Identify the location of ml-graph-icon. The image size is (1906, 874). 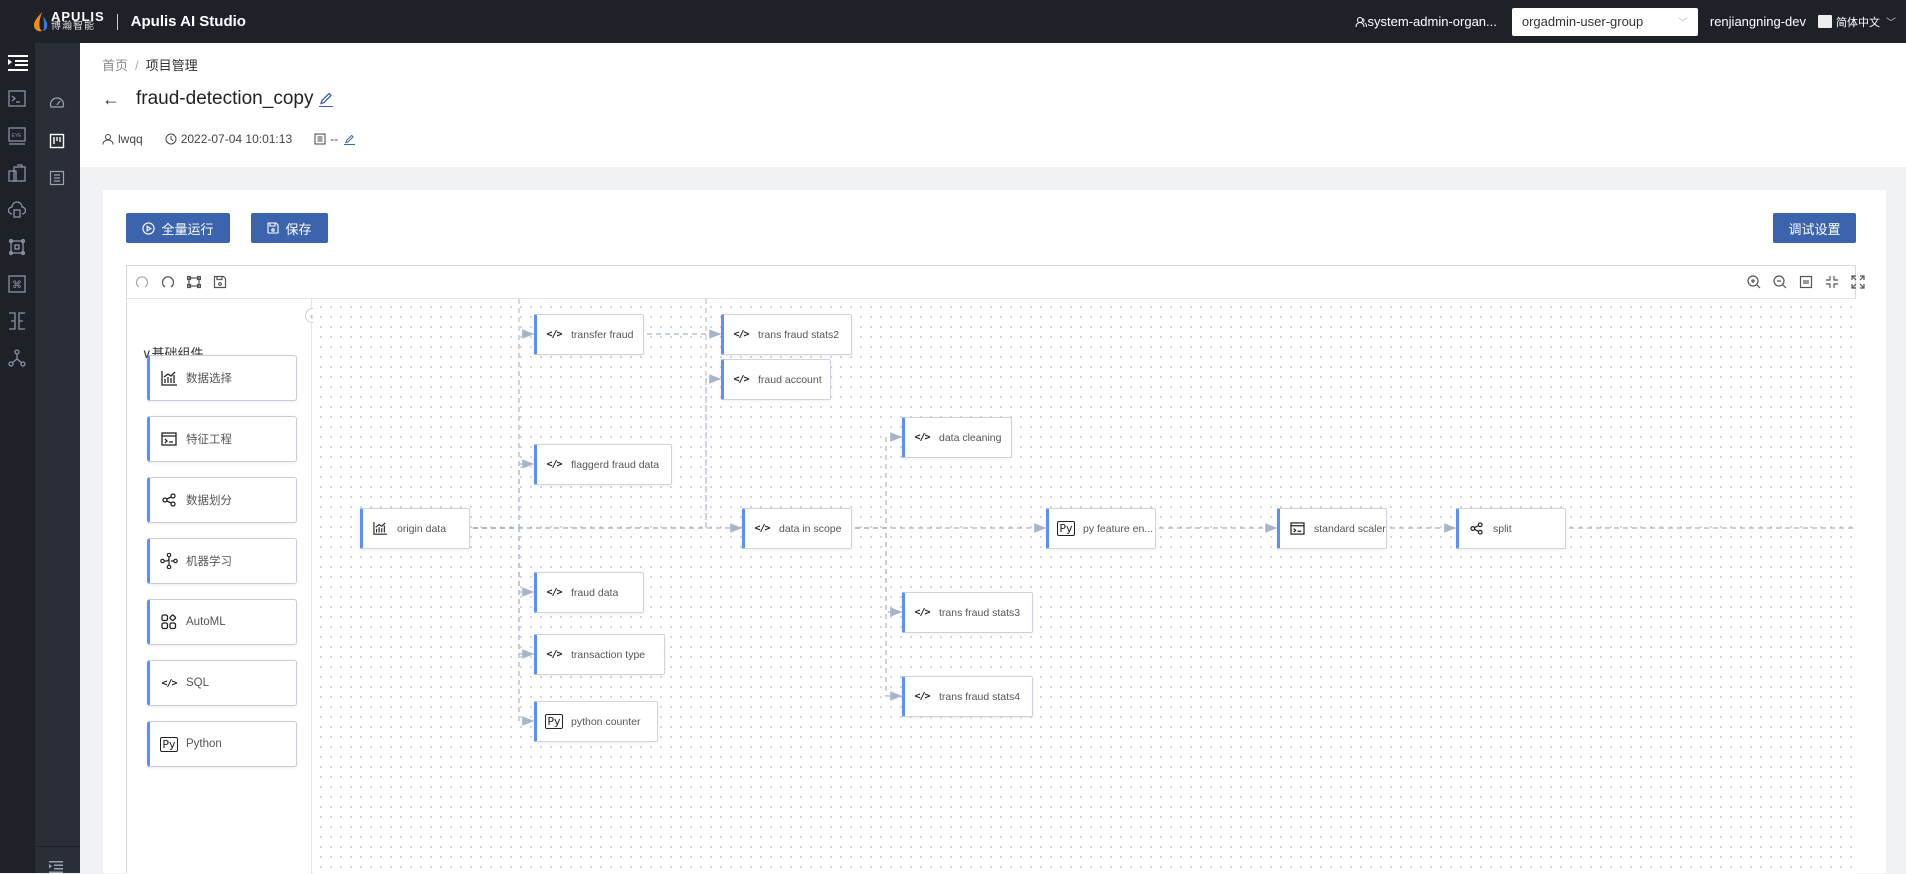
(169, 561).